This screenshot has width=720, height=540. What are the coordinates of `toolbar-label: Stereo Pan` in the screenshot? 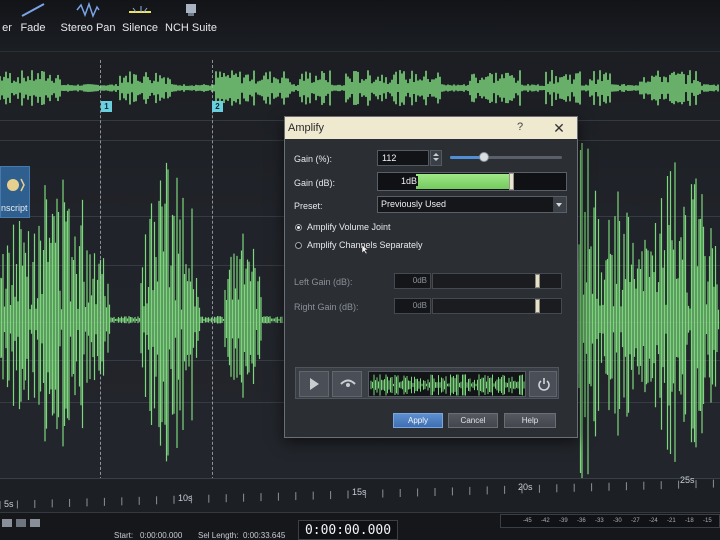 It's located at (88, 28).